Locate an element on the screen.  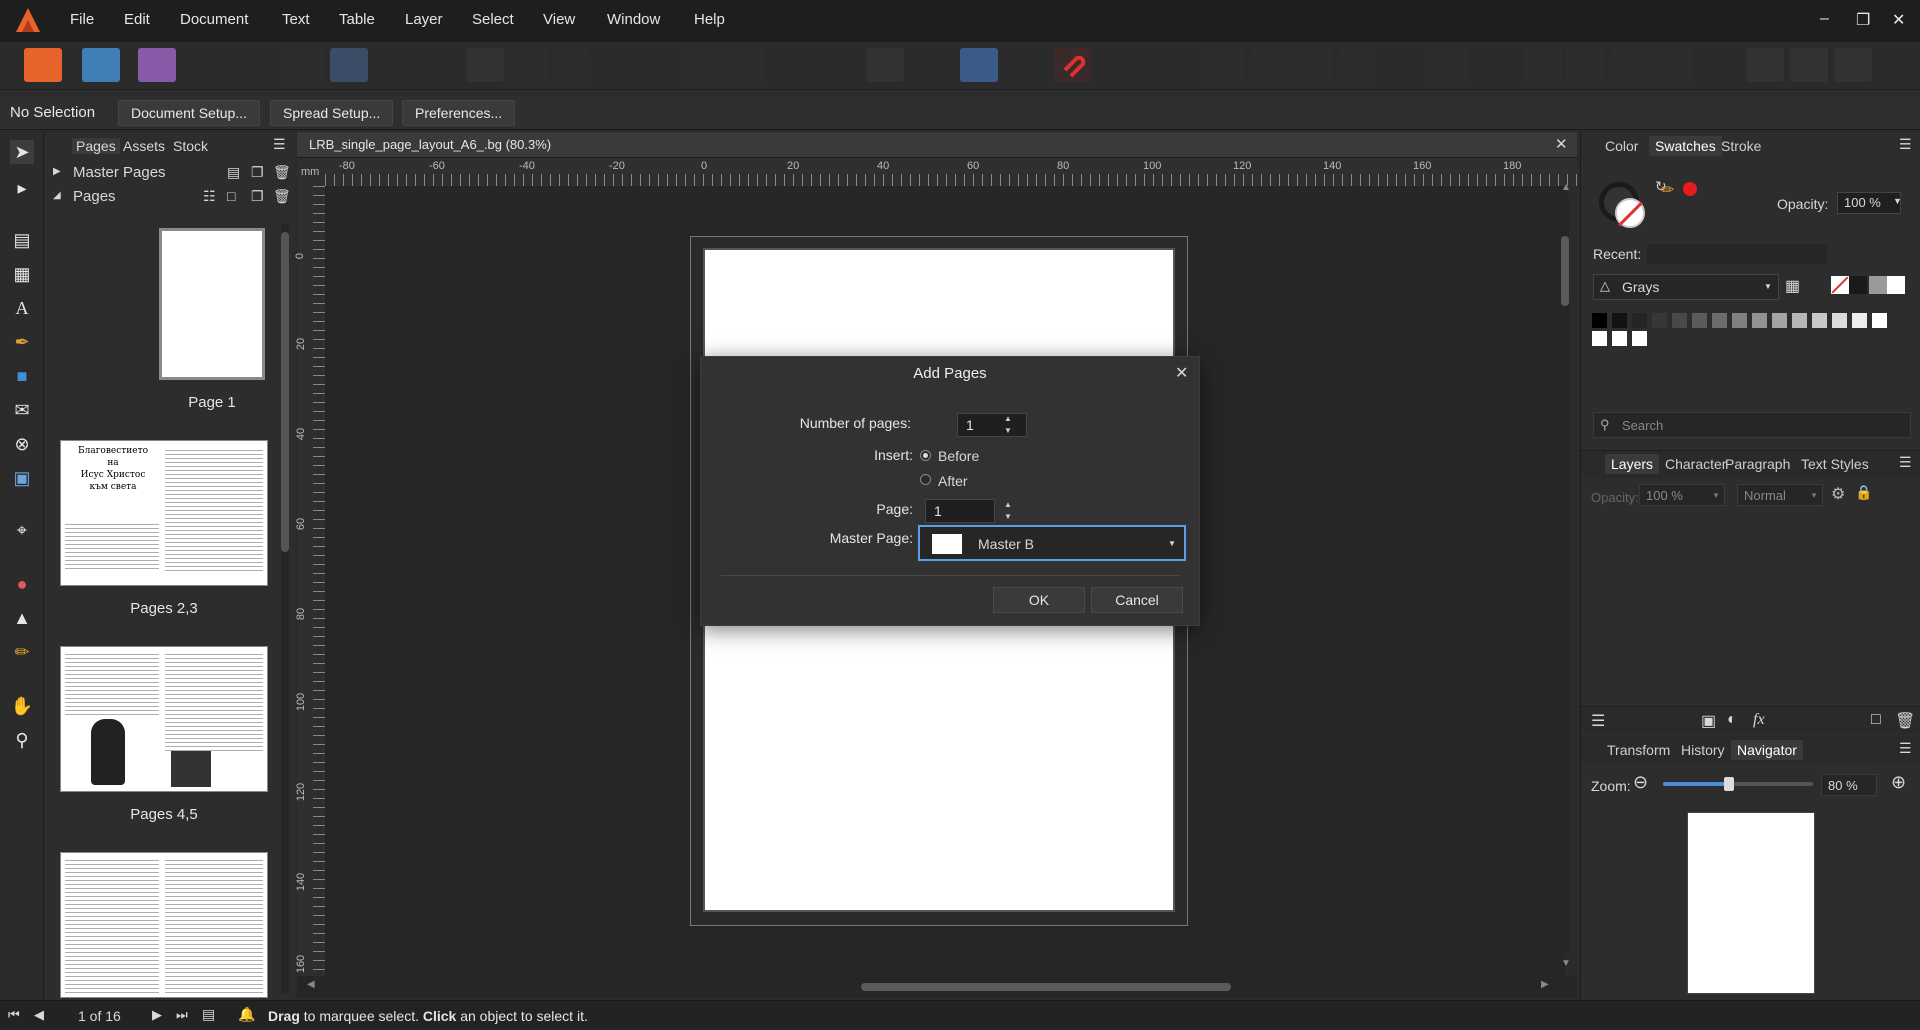
next-page-icon: ▶ is located at coordinates (157, 1015).